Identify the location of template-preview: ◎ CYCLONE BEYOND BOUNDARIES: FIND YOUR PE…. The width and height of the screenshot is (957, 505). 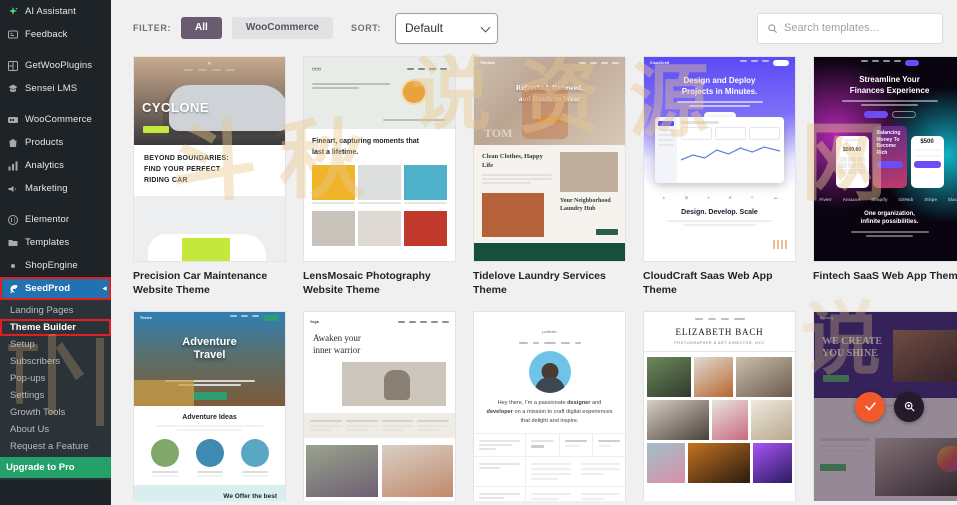
(209, 159).